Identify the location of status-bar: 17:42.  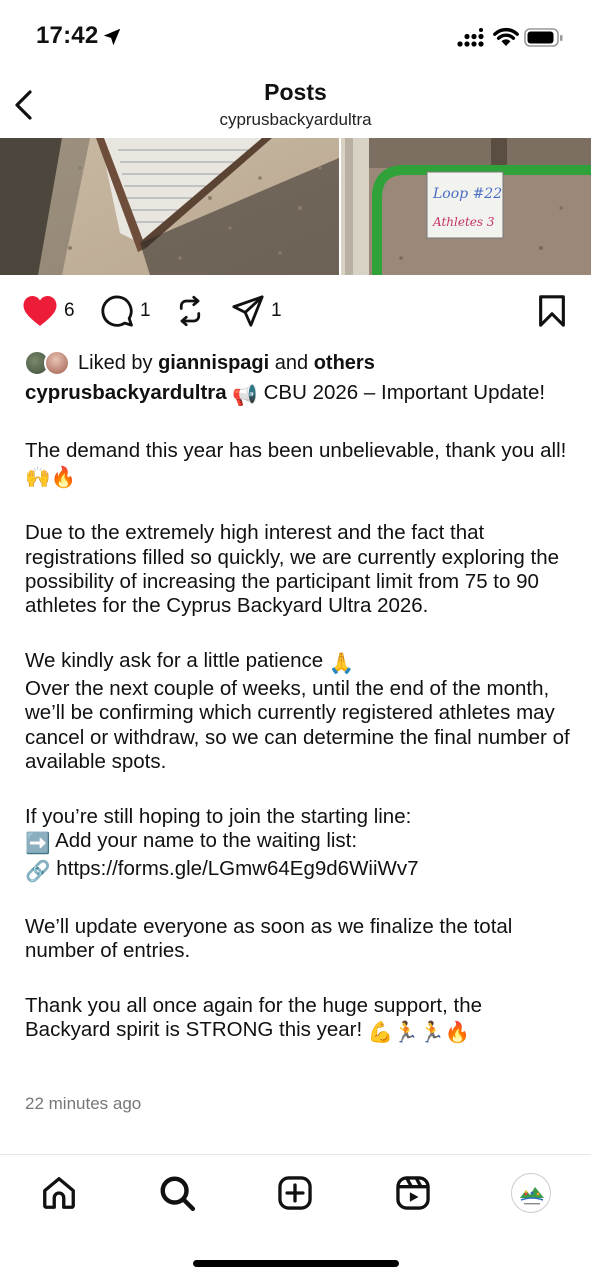
(295, 35).